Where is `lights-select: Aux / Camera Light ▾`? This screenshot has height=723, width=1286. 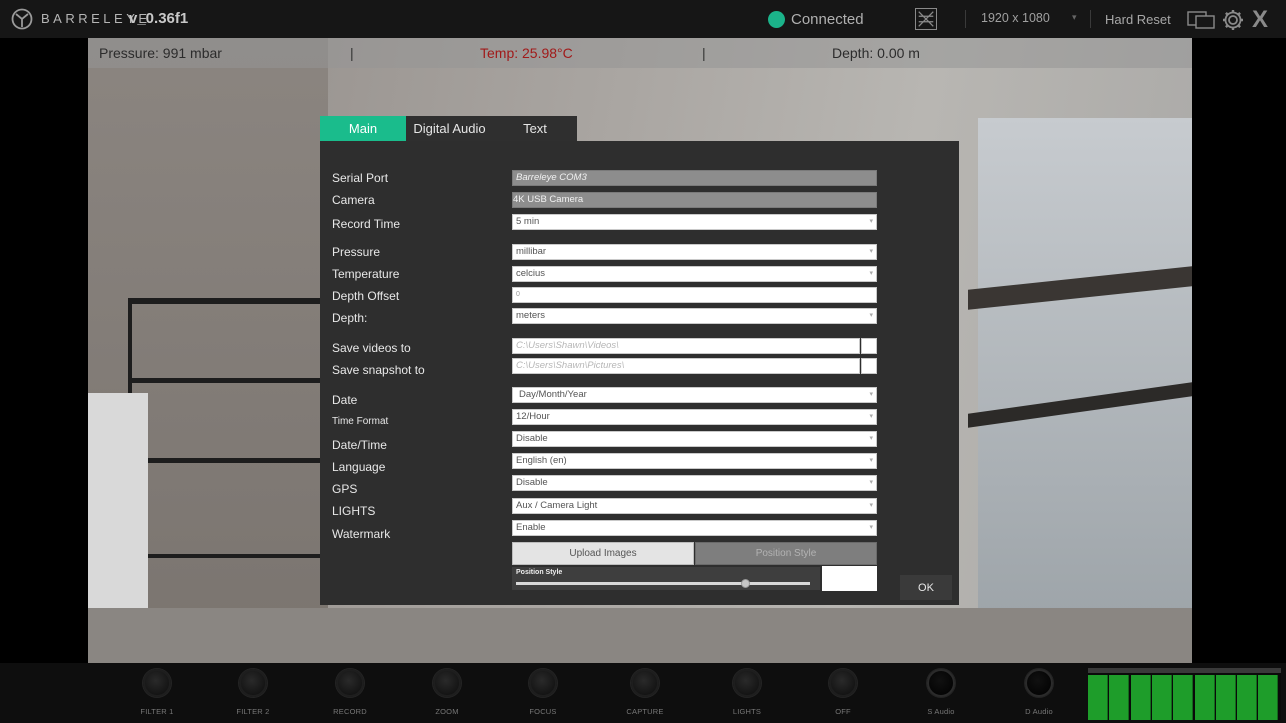
lights-select: Aux / Camera Light ▾ is located at coordinates (694, 506).